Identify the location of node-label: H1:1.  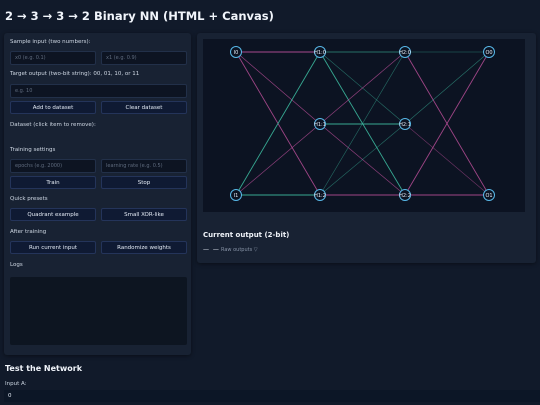
(320, 125).